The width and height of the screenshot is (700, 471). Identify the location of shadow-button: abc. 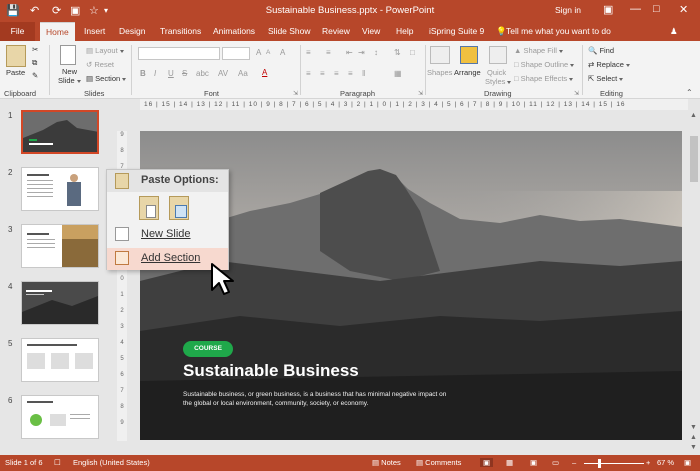
(202, 73).